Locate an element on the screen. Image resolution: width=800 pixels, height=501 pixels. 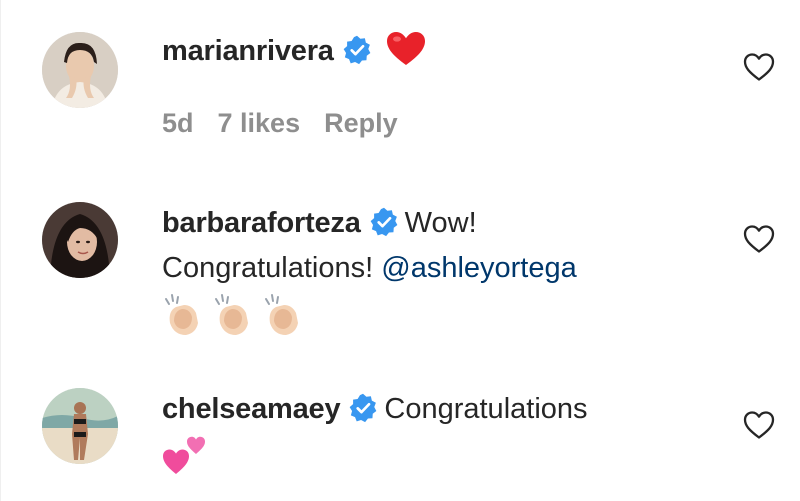
comment-body: chelseamaey Congratulations is located at coordinates (436, 431).